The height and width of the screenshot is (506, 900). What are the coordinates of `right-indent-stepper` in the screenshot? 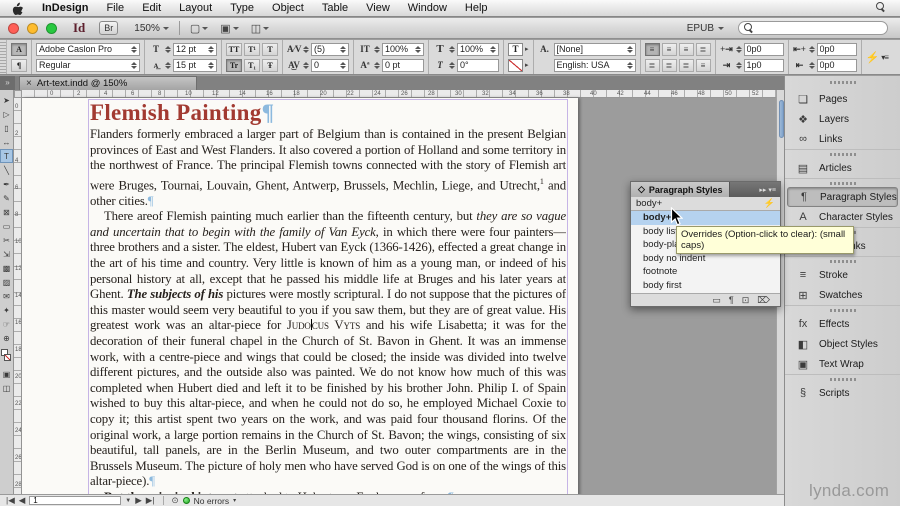 It's located at (811, 49).